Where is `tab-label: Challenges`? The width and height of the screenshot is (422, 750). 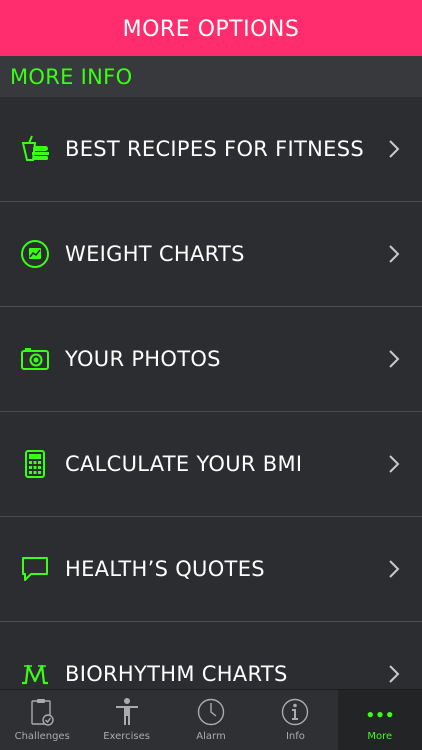 tab-label: Challenges is located at coordinates (42, 736).